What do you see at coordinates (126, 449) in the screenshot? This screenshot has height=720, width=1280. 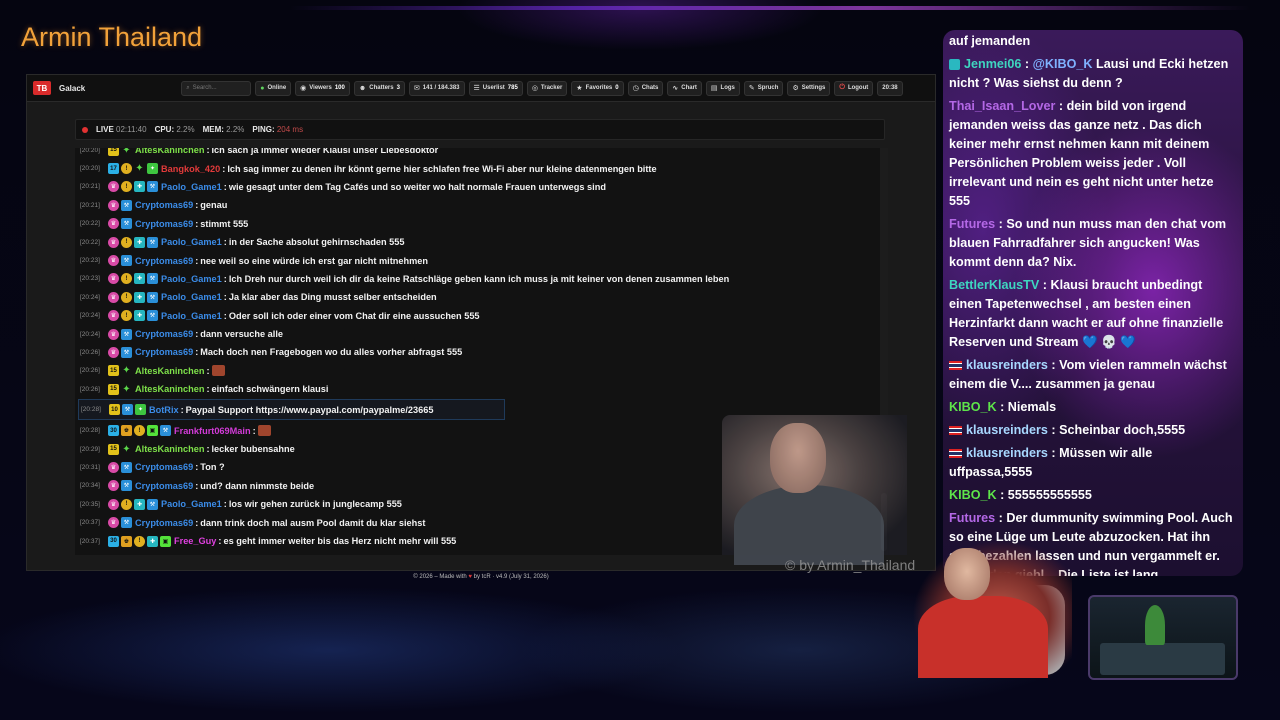 I see `greenstar-badge-icon: ✦` at bounding box center [126, 449].